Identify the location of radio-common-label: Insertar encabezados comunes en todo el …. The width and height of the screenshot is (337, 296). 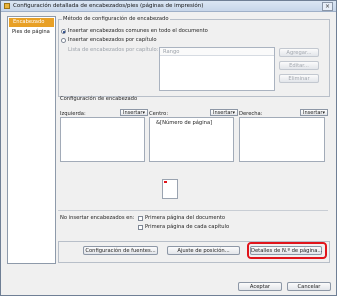
(138, 31).